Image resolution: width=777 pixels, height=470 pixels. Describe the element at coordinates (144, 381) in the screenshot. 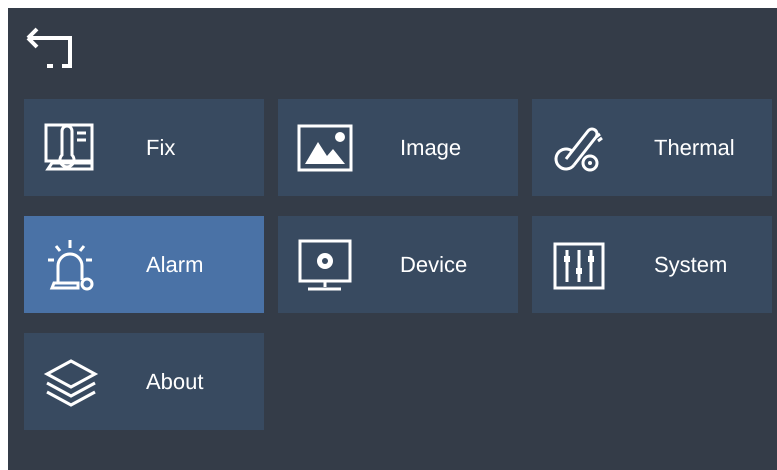

I see `menu-tile: About` at that location.